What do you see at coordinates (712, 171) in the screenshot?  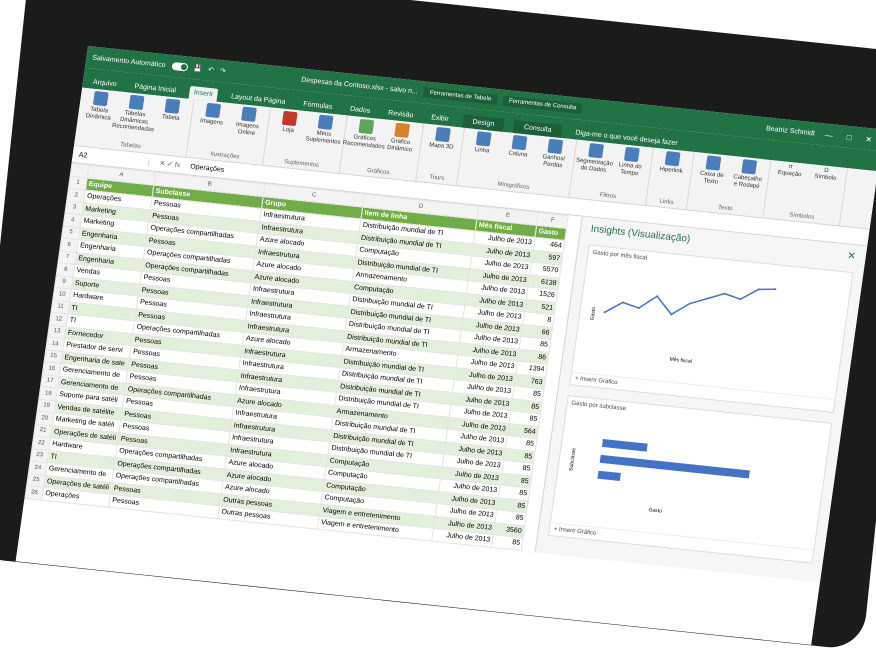 I see `textbox-button: Caixa de Texto` at bounding box center [712, 171].